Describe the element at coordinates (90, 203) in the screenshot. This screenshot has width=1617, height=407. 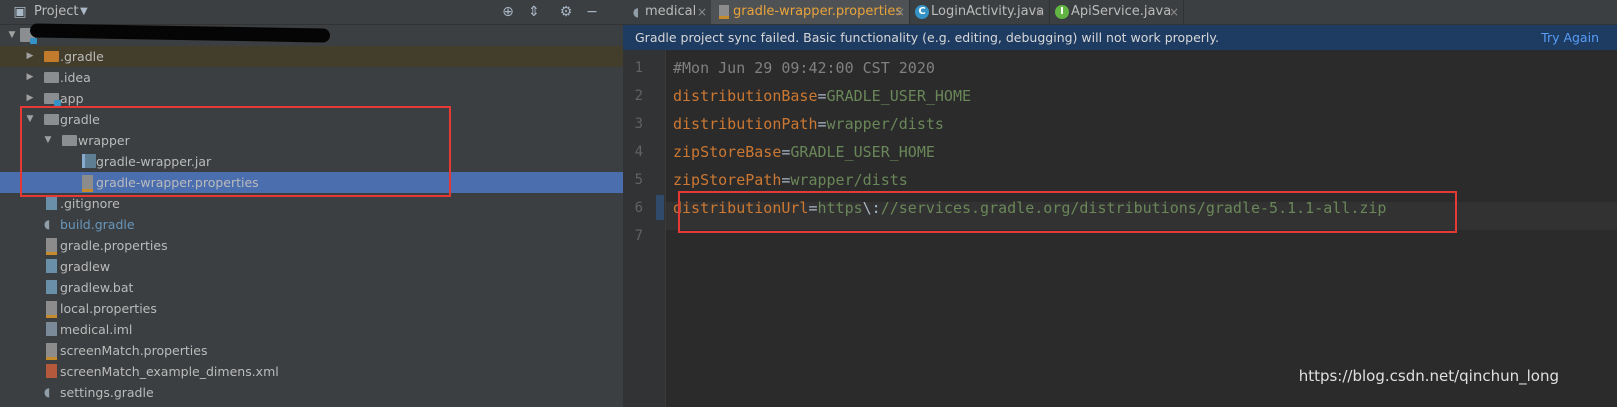
I see `tree-item-label: .gitignore` at that location.